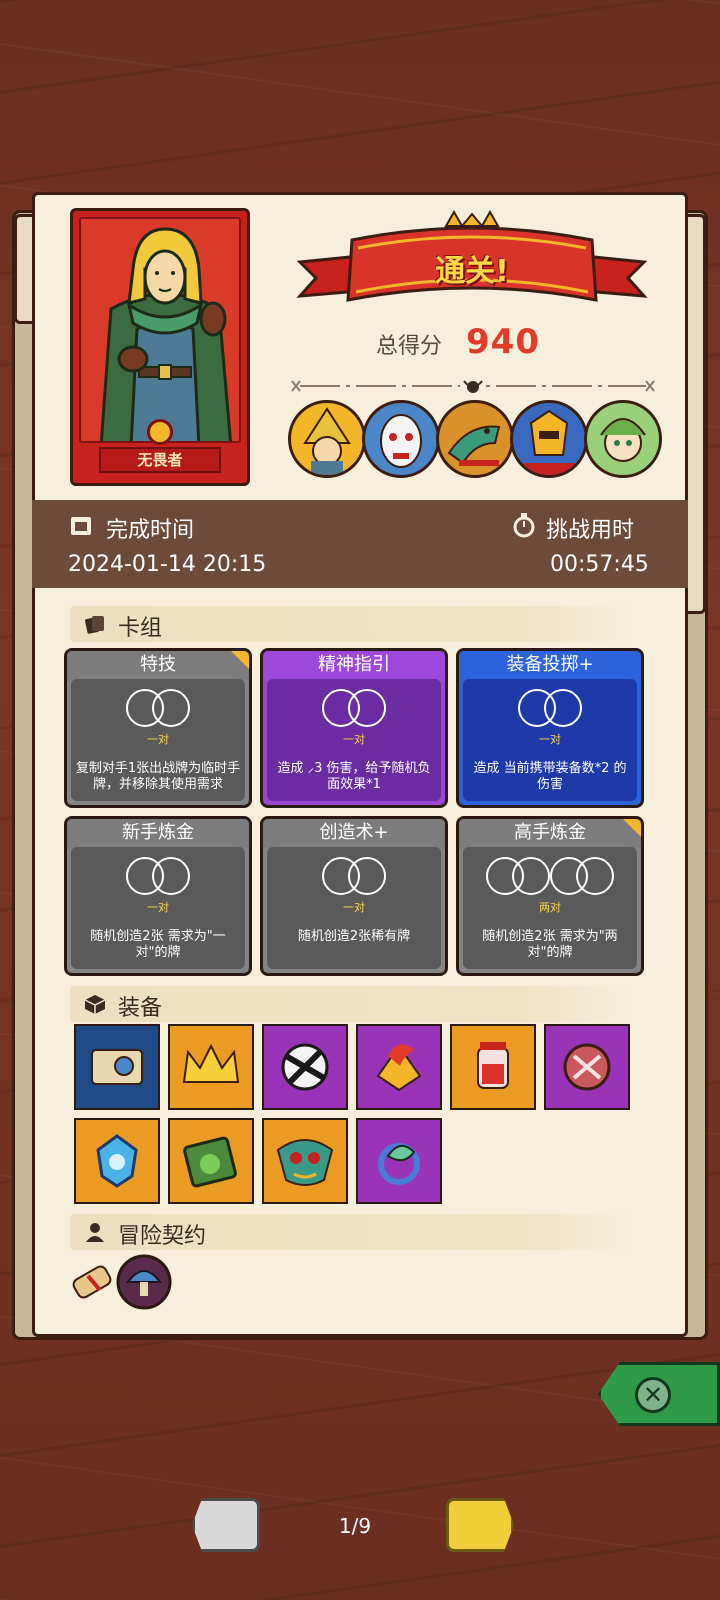  What do you see at coordinates (211, 1161) in the screenshot?
I see `equip-green-book-icon` at bounding box center [211, 1161].